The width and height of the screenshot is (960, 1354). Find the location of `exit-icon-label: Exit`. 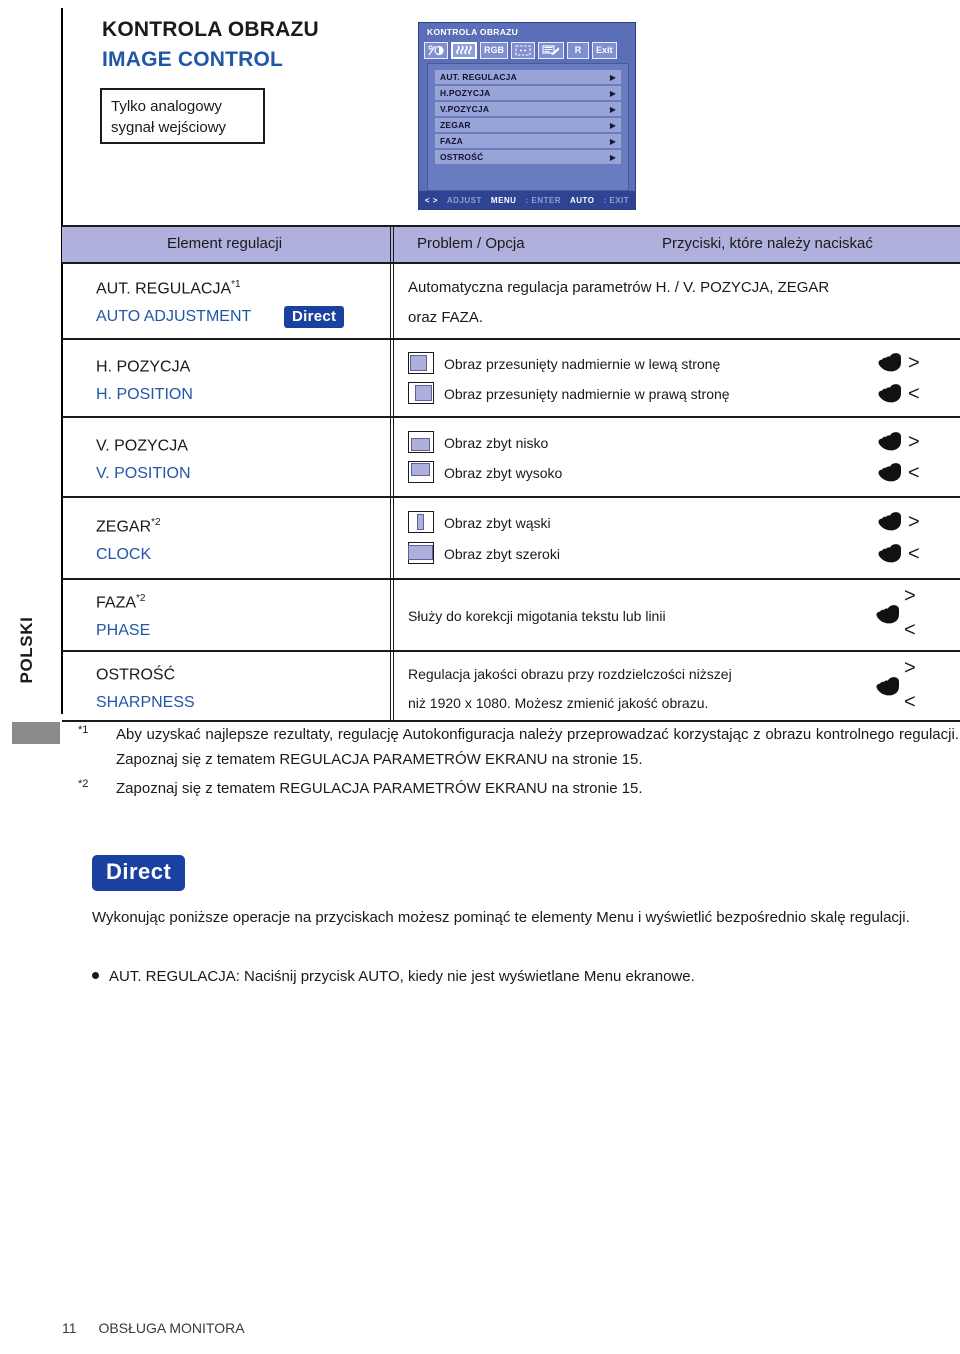

exit-icon-label: Exit is located at coordinates (604, 50).